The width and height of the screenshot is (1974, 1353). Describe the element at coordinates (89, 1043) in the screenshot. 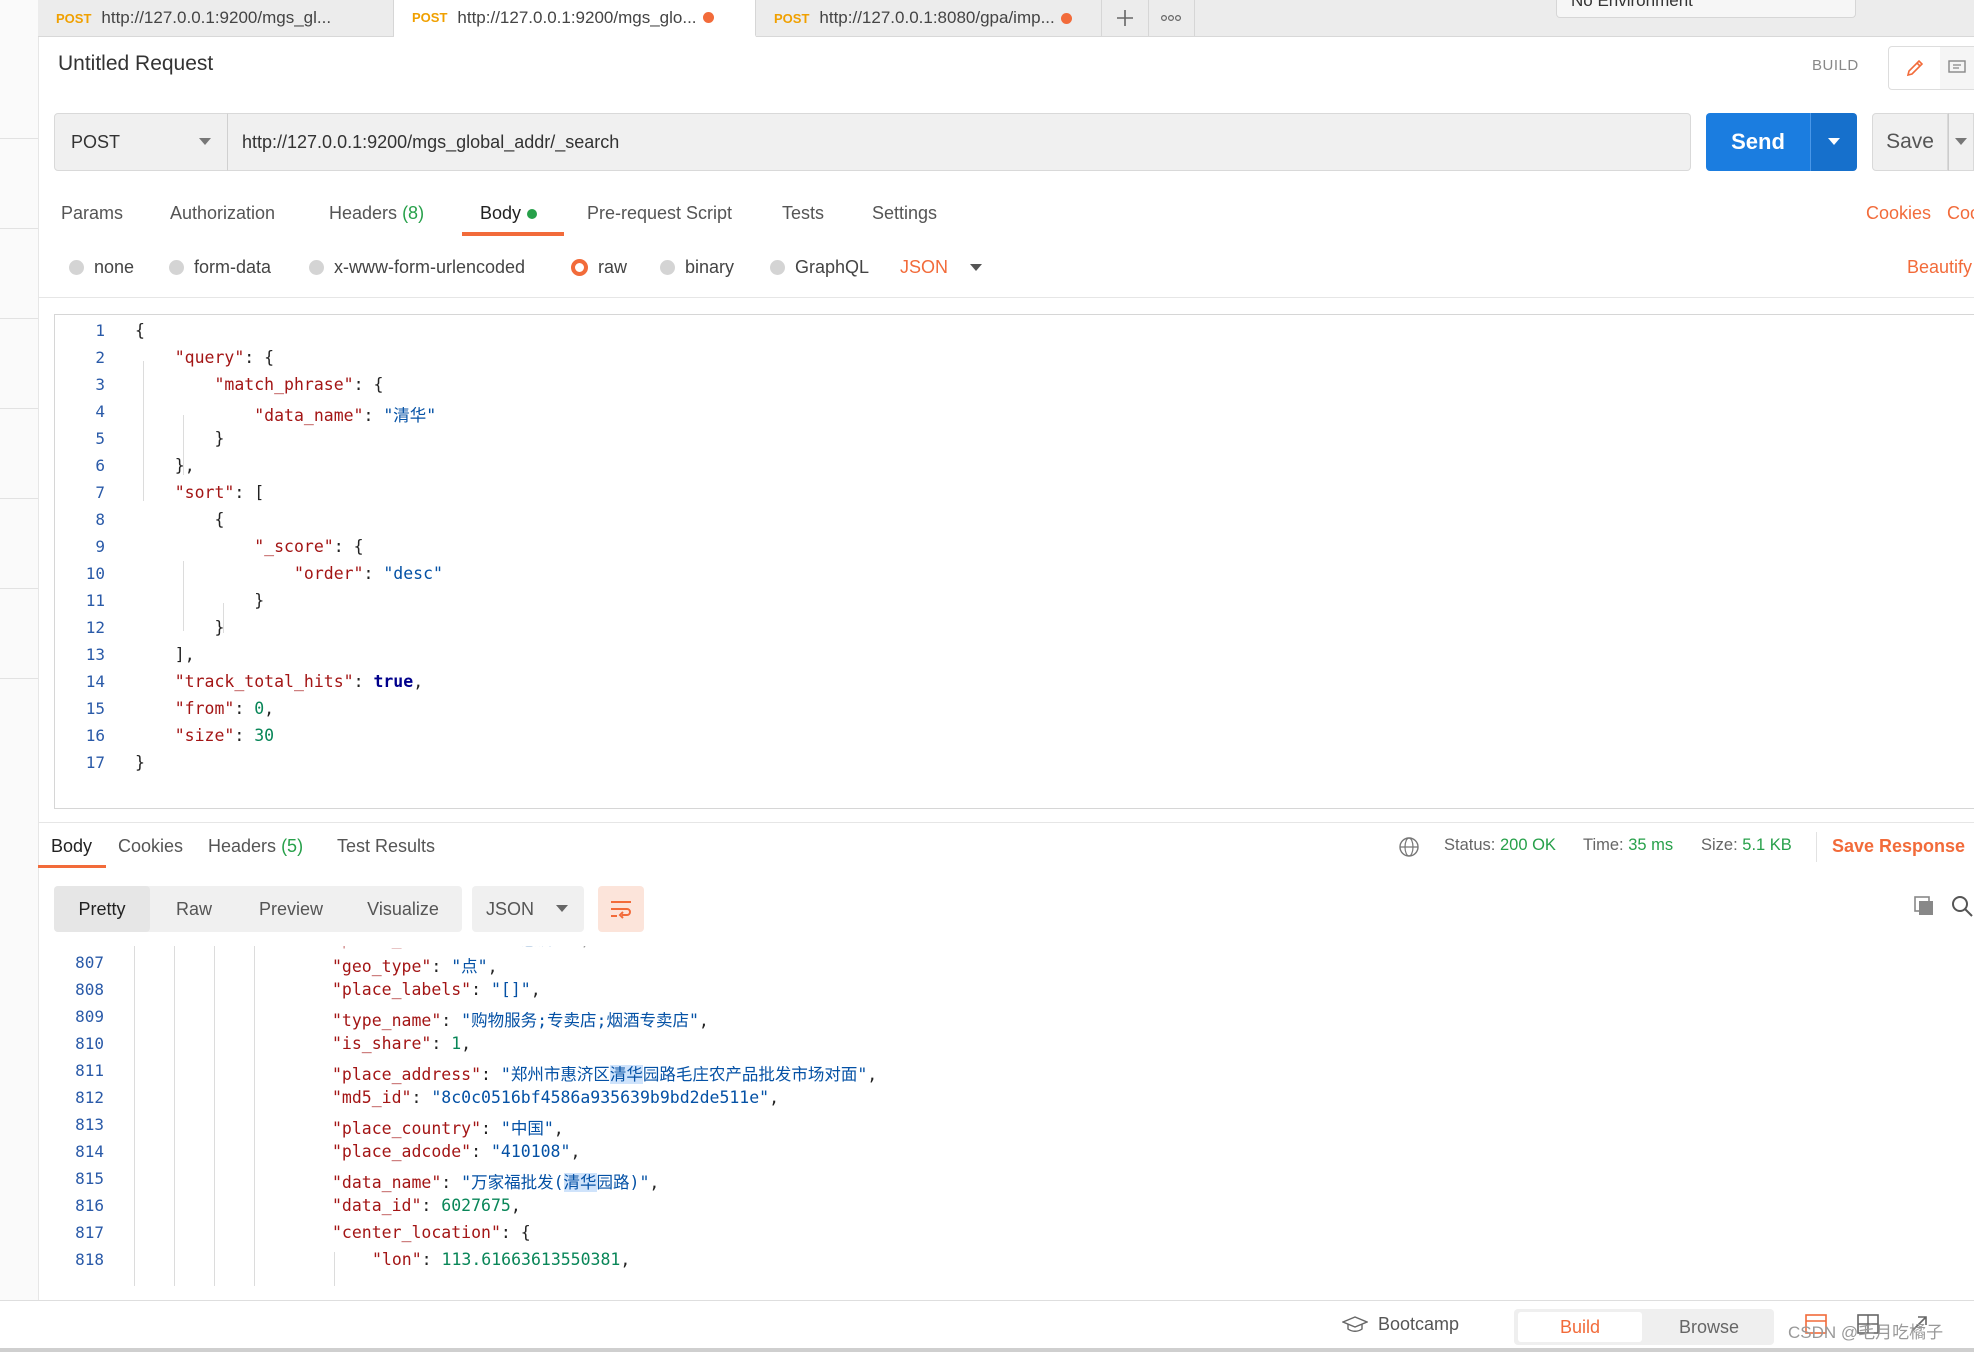

I see `line-number: 810` at that location.